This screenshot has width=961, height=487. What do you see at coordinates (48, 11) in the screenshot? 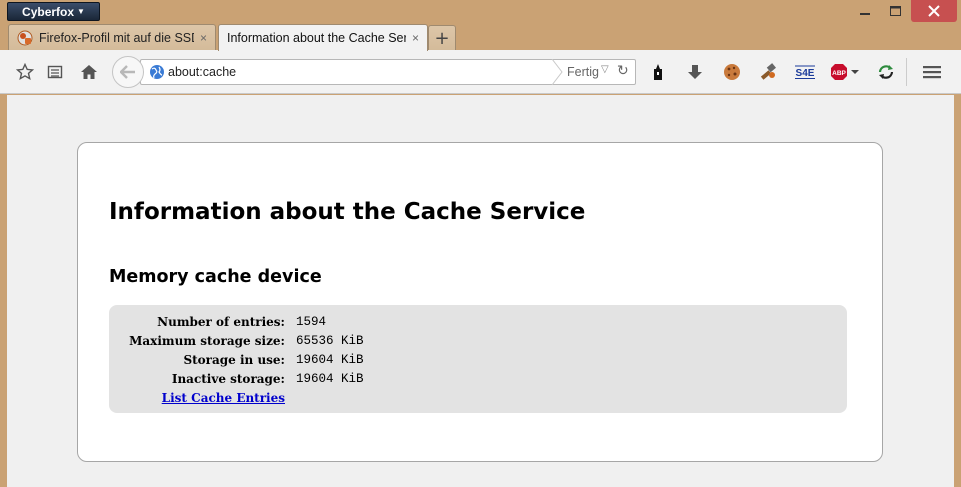
I see `app-menu-label: Cyberfox` at bounding box center [48, 11].